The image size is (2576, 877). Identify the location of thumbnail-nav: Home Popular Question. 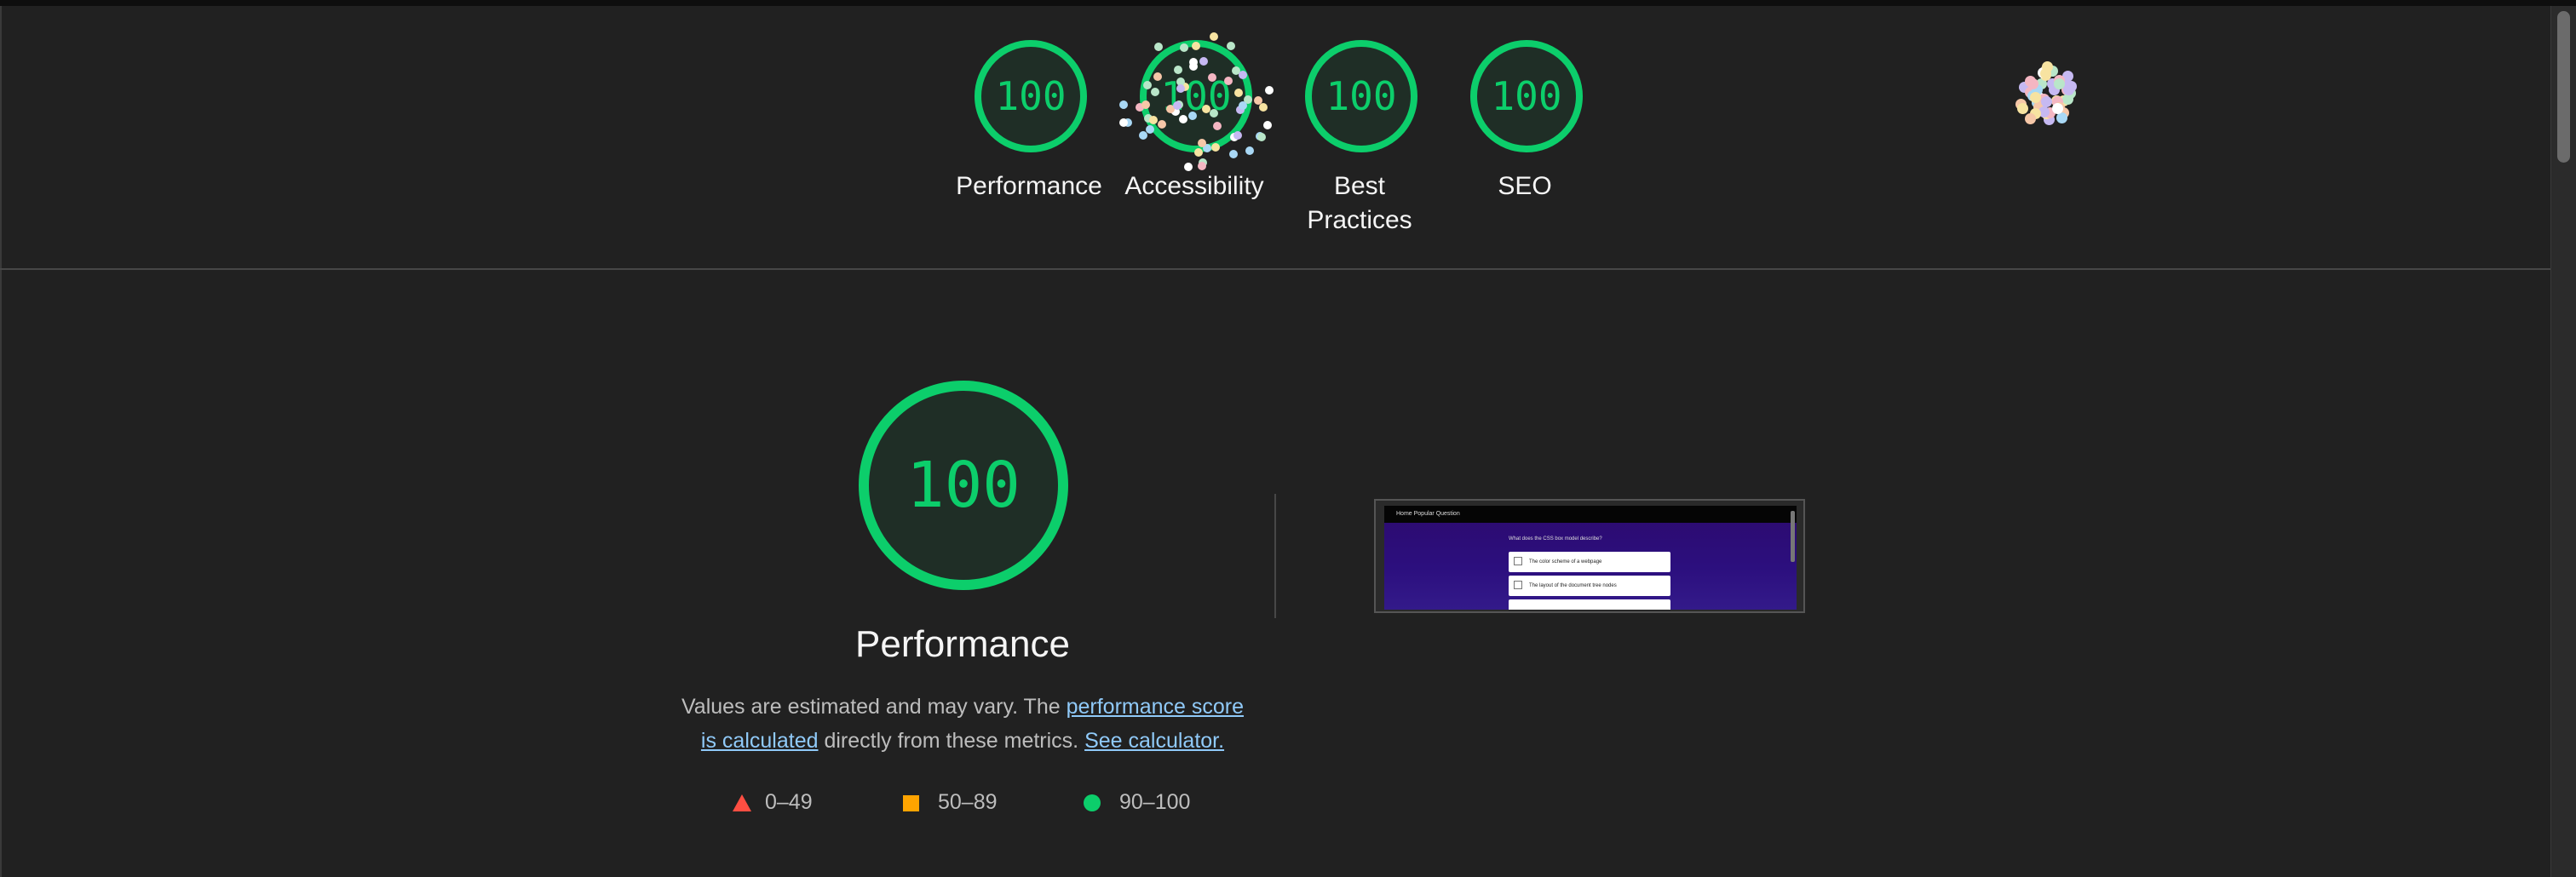
(1590, 514).